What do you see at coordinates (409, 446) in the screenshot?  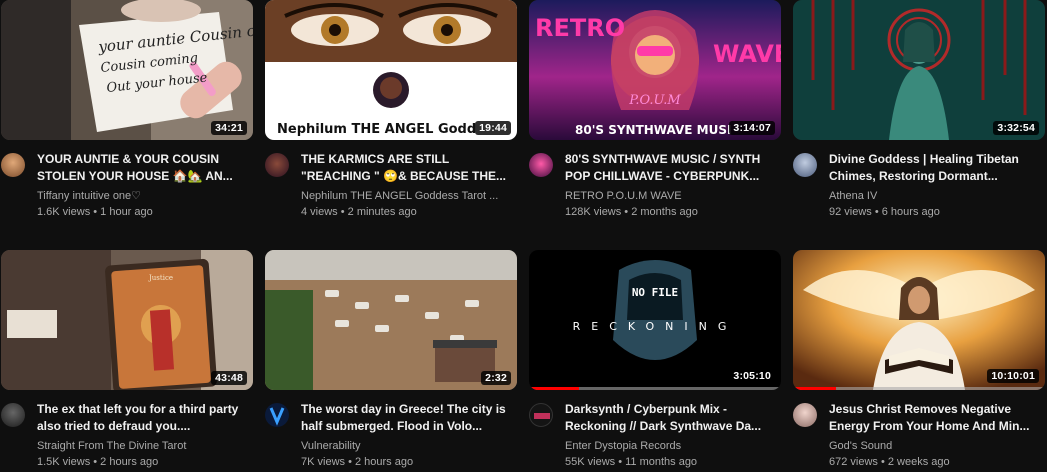 I see `channel-name: Vulnerability` at bounding box center [409, 446].